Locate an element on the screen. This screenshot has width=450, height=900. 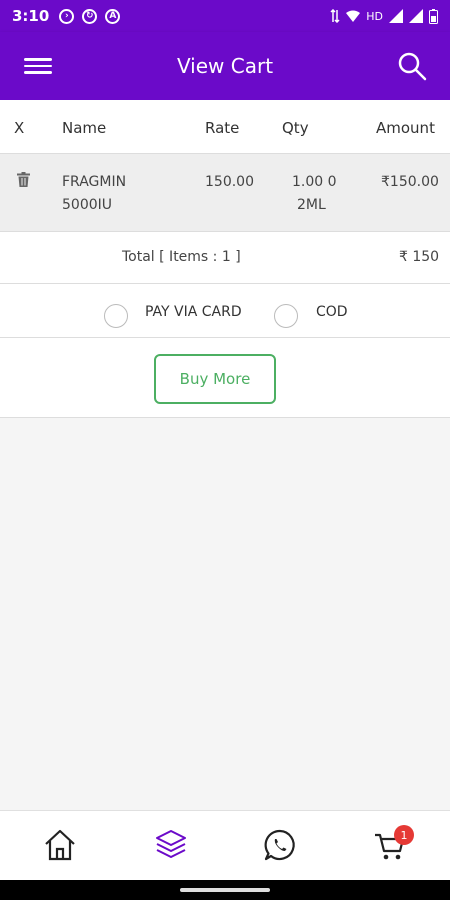
page-title: View Cart is located at coordinates (225, 66).